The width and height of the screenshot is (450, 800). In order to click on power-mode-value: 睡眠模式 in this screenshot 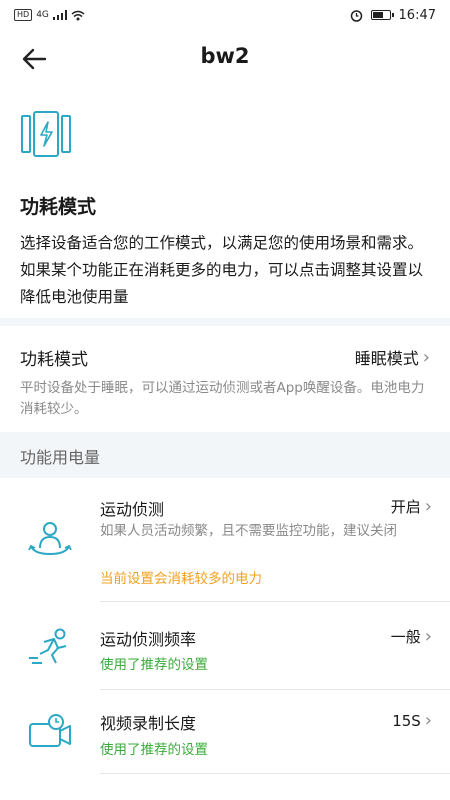, I will do `click(386, 358)`.